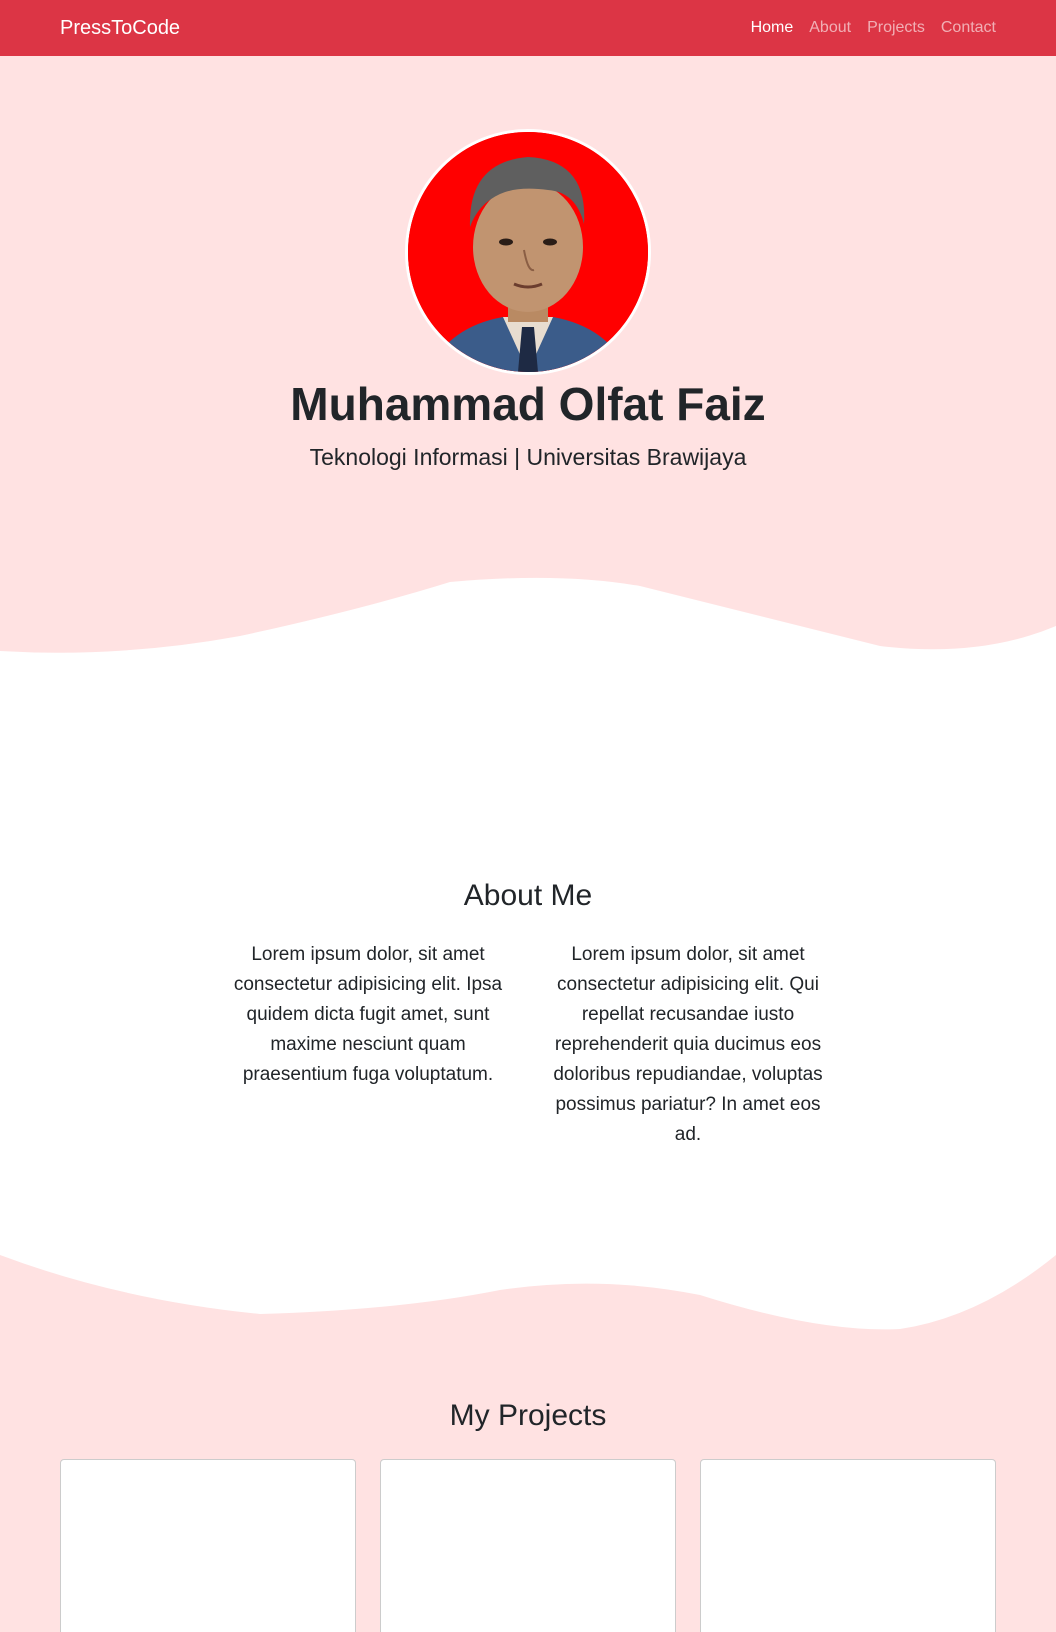  I want to click on projects-title: My Projects, so click(528, 1415).